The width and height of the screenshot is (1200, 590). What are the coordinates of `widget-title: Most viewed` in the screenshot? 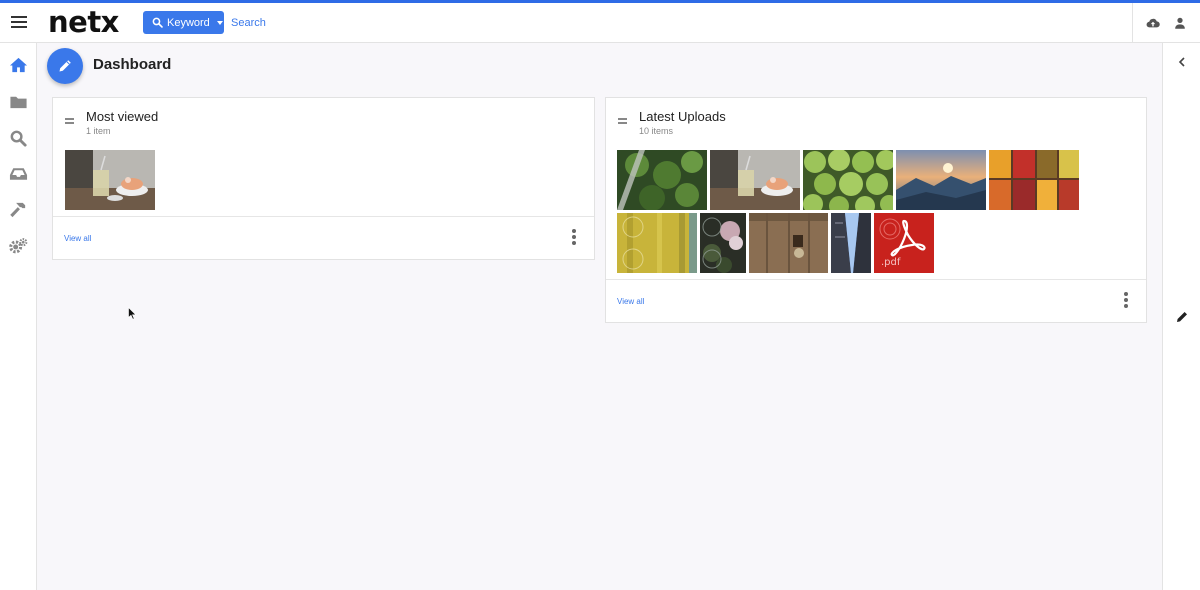 It's located at (122, 116).